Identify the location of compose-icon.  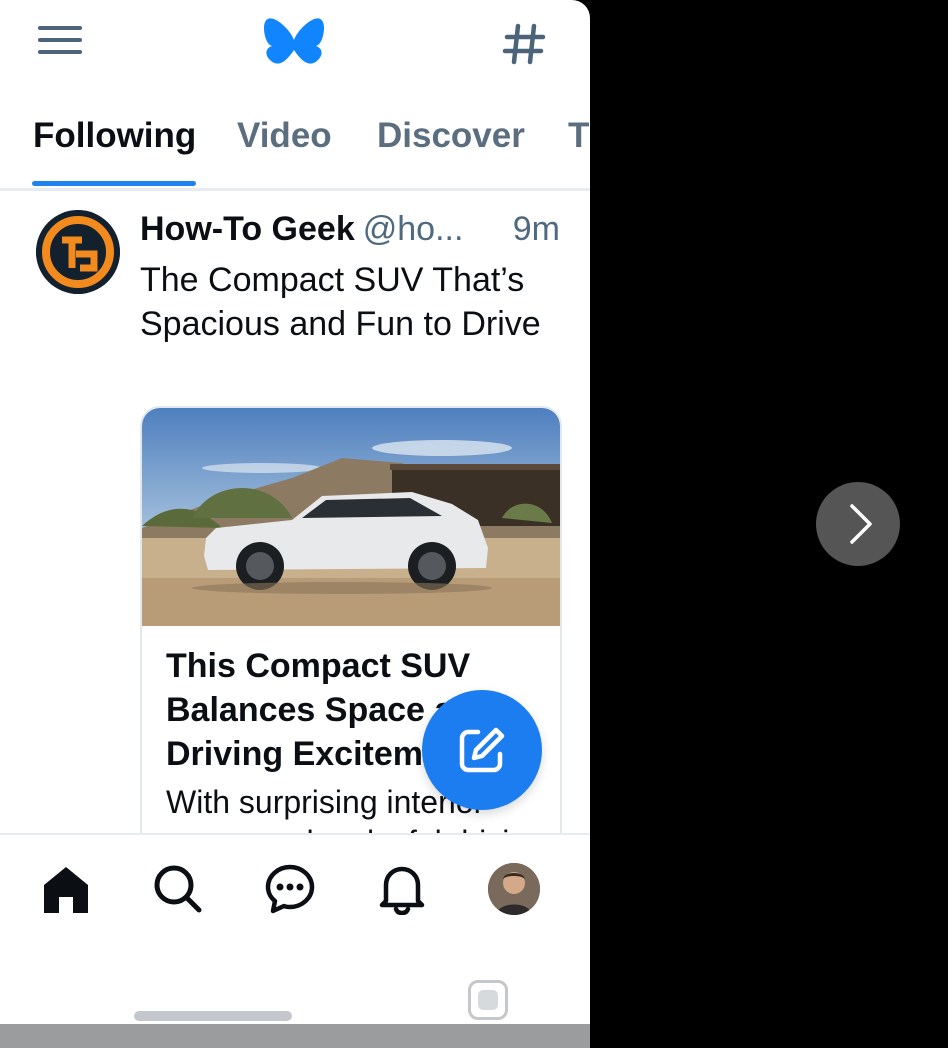
(482, 750).